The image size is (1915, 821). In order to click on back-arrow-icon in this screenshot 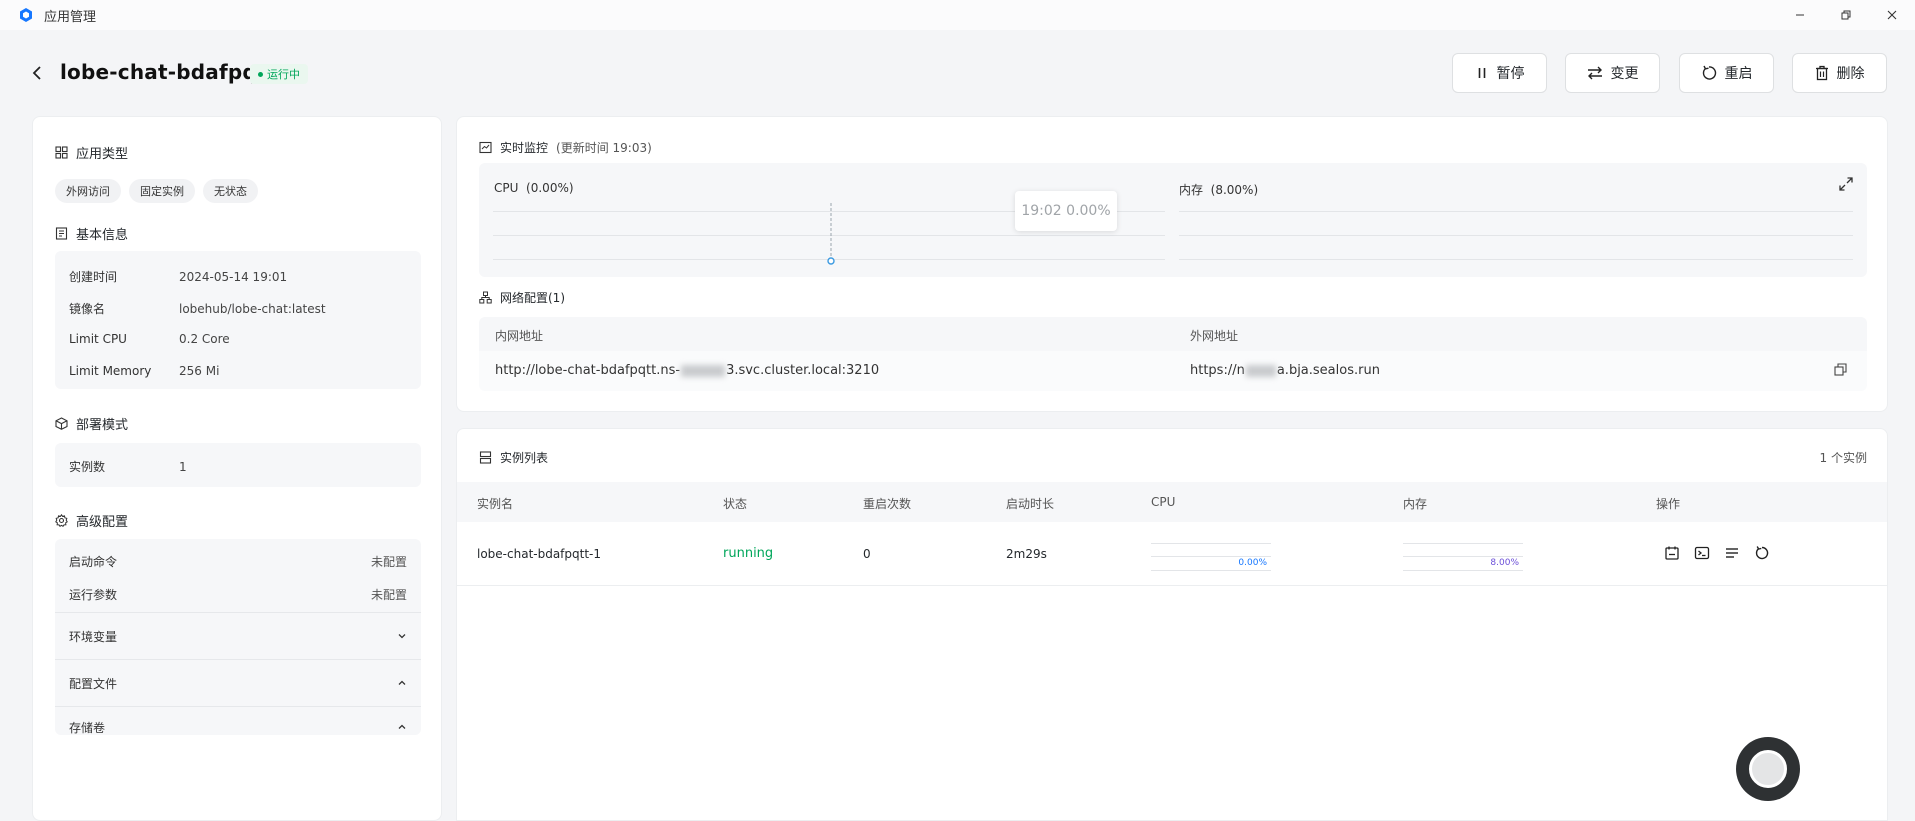, I will do `click(36, 73)`.